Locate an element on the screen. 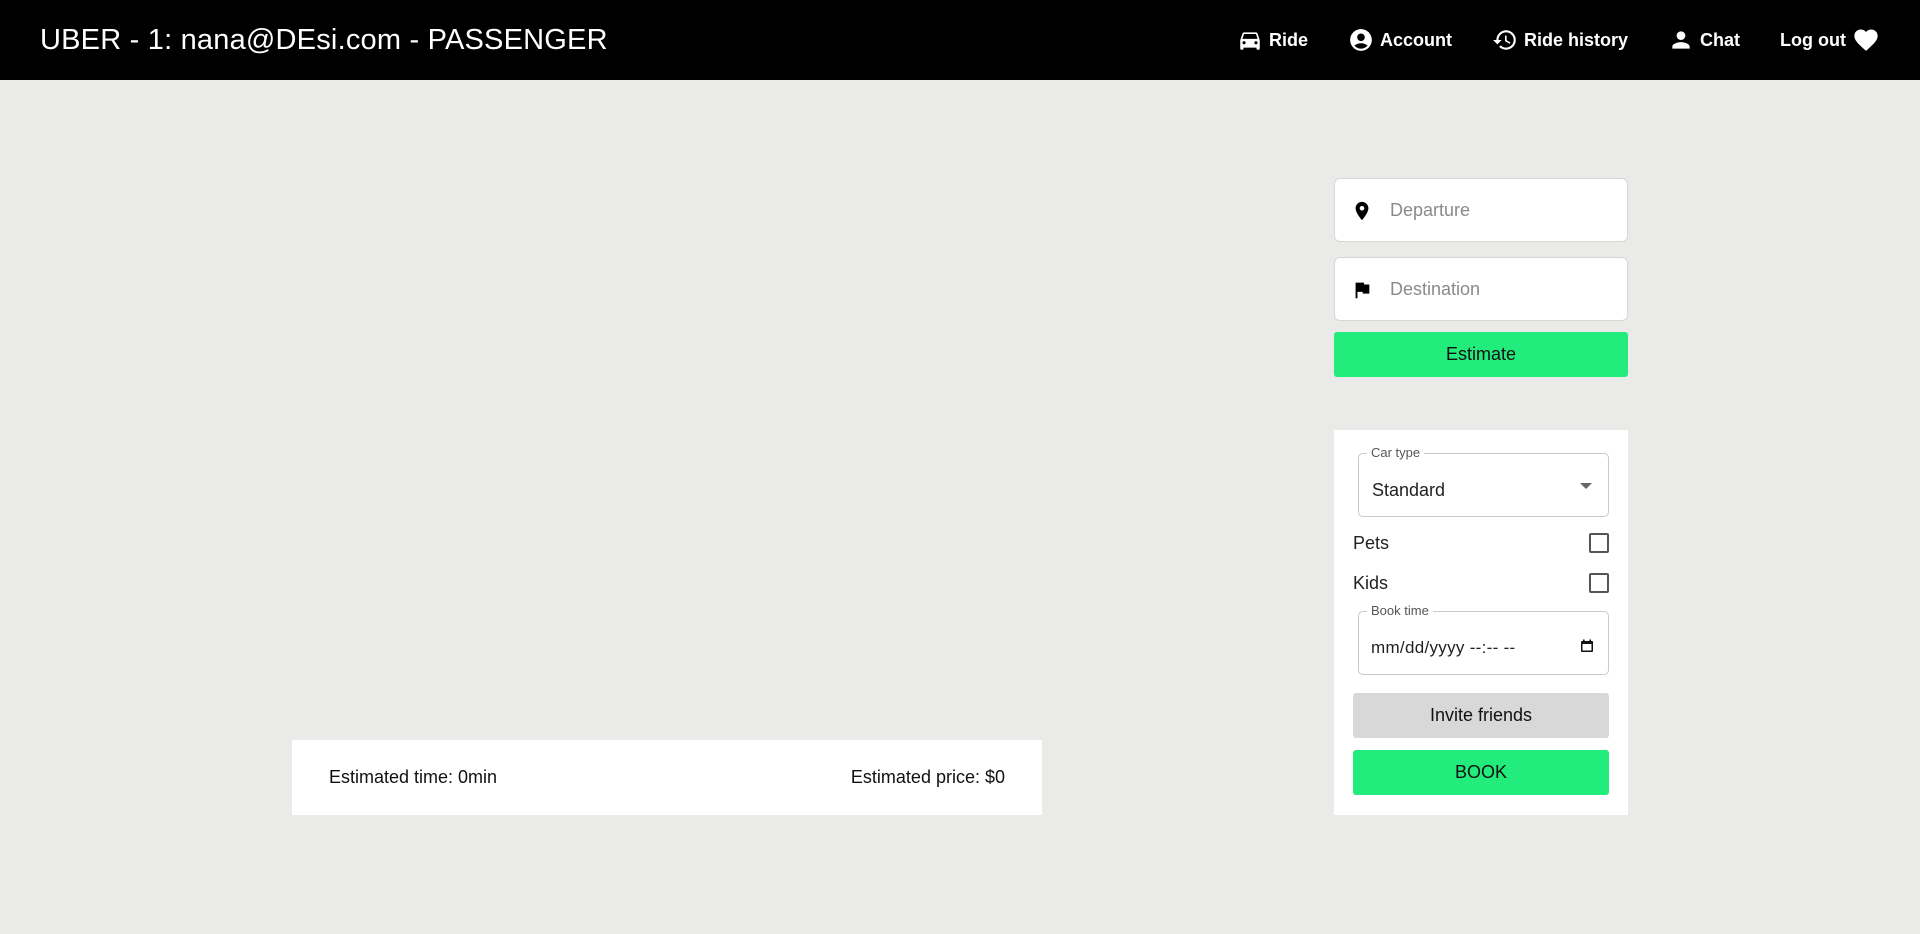 The width and height of the screenshot is (1920, 934). nav-ride: Ride is located at coordinates (1272, 40).